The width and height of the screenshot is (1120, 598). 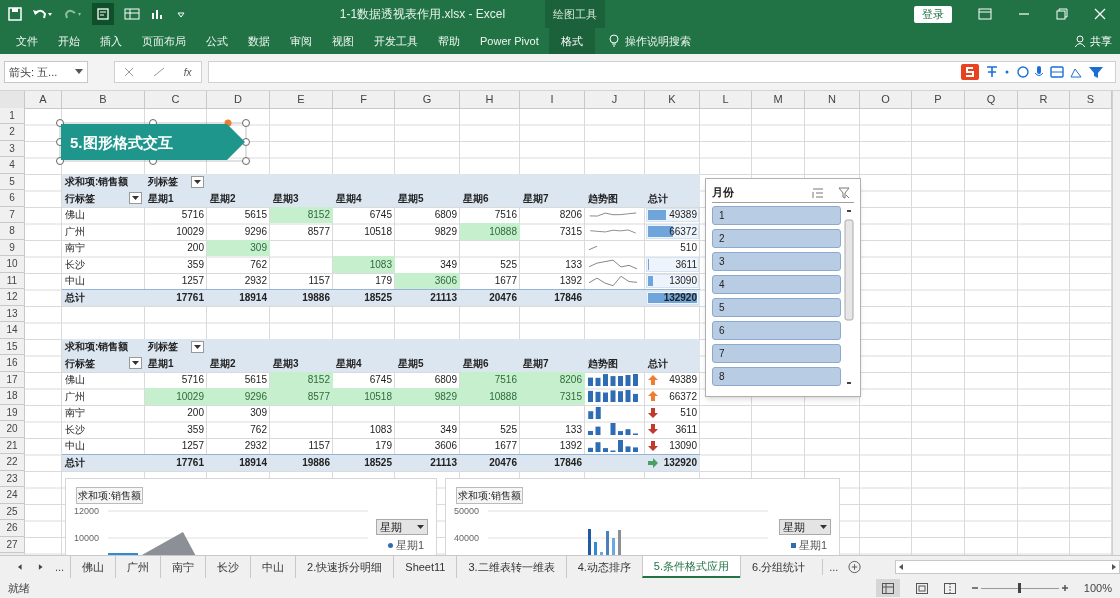 I want to click on ribbon-tab: 开发工具, so click(x=396, y=41).